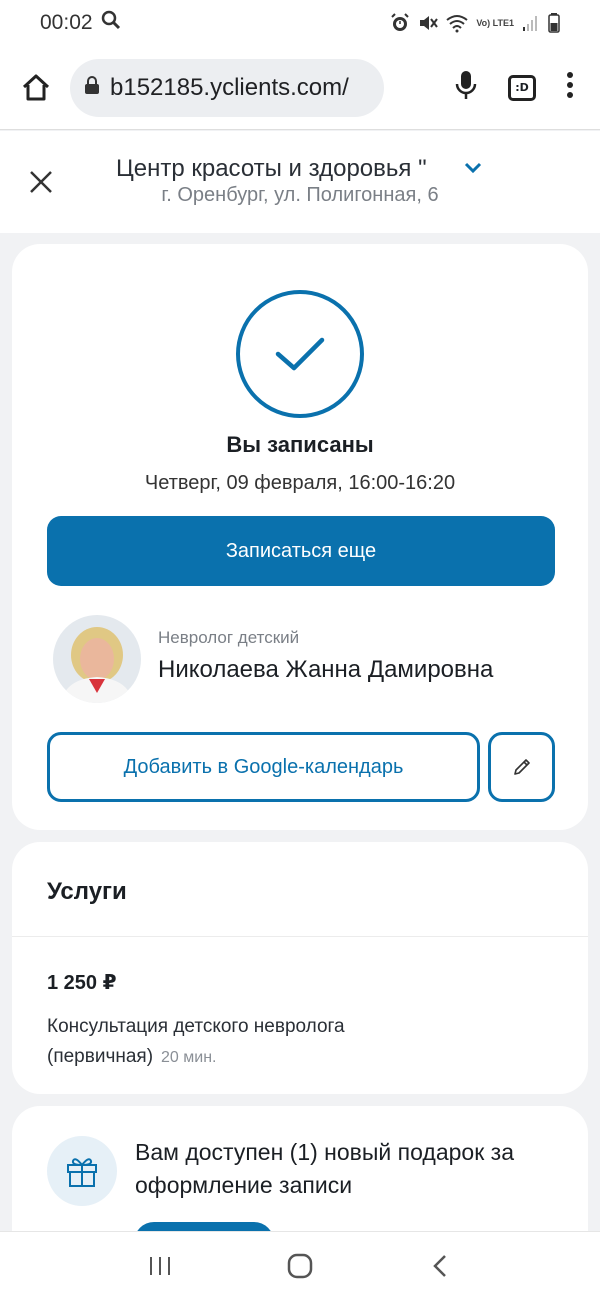 The height and width of the screenshot is (1299, 600). What do you see at coordinates (300, 444) in the screenshot?
I see `booking-status-title: Вы записаны` at bounding box center [300, 444].